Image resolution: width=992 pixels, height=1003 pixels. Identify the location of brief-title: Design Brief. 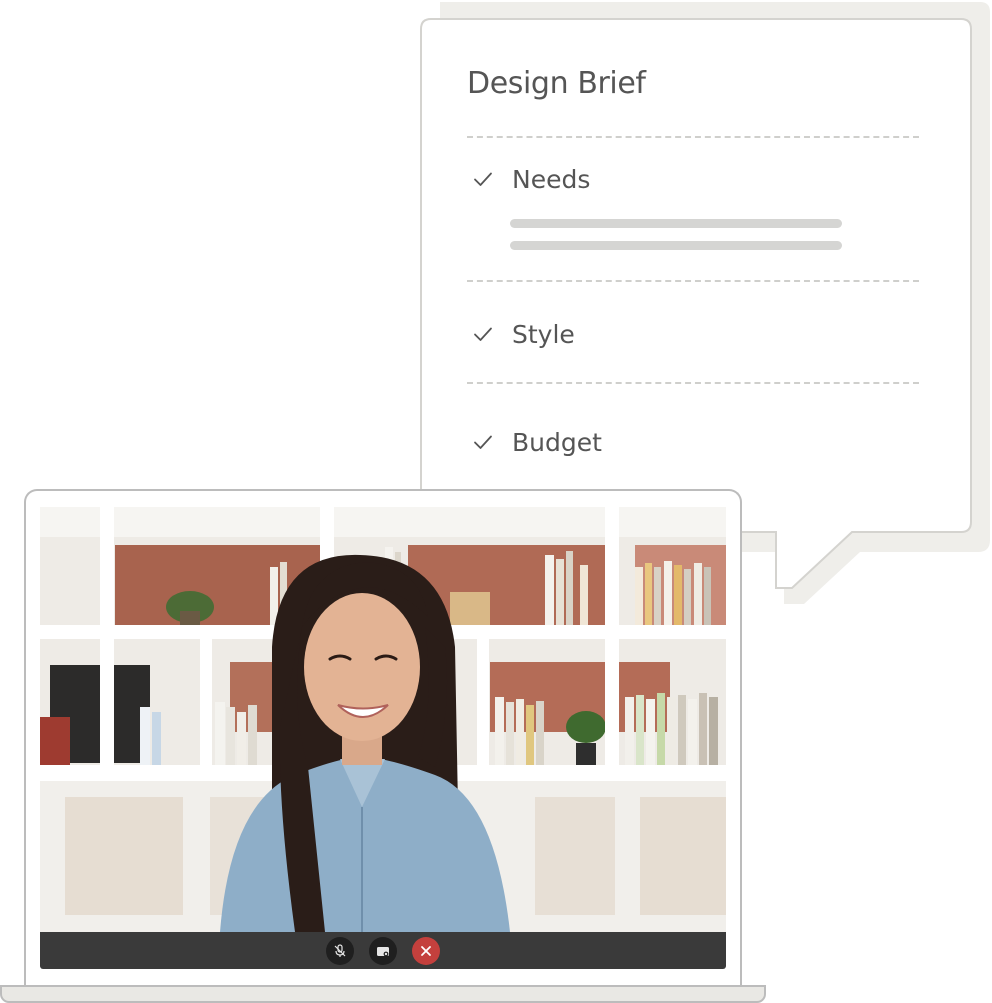
(556, 83).